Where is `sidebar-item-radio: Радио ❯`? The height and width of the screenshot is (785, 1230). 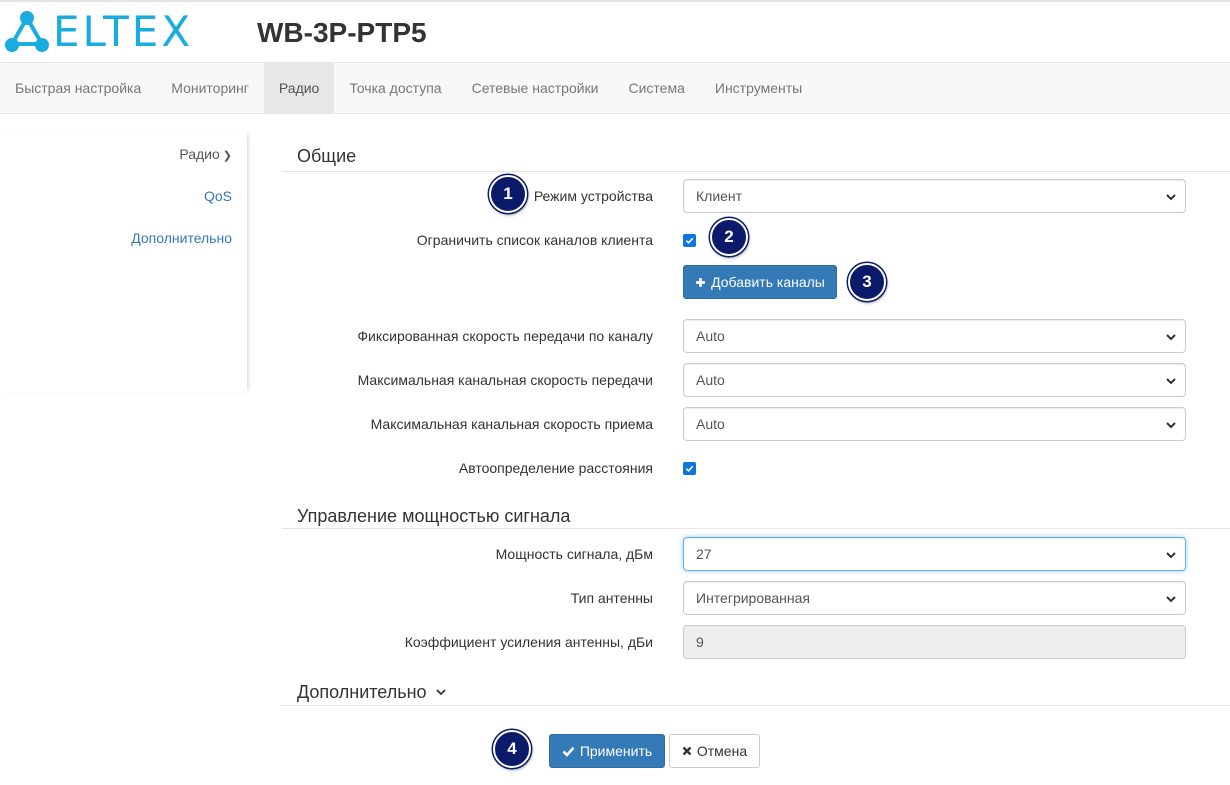 sidebar-item-radio: Радио ❯ is located at coordinates (205, 154).